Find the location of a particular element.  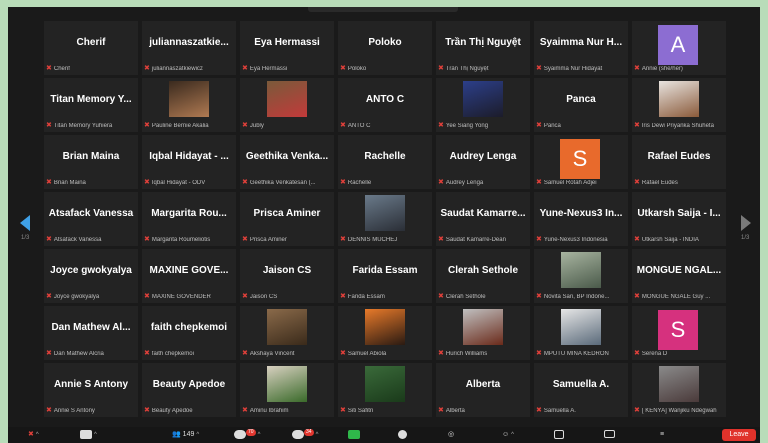

participant-avatar: S is located at coordinates (678, 330).